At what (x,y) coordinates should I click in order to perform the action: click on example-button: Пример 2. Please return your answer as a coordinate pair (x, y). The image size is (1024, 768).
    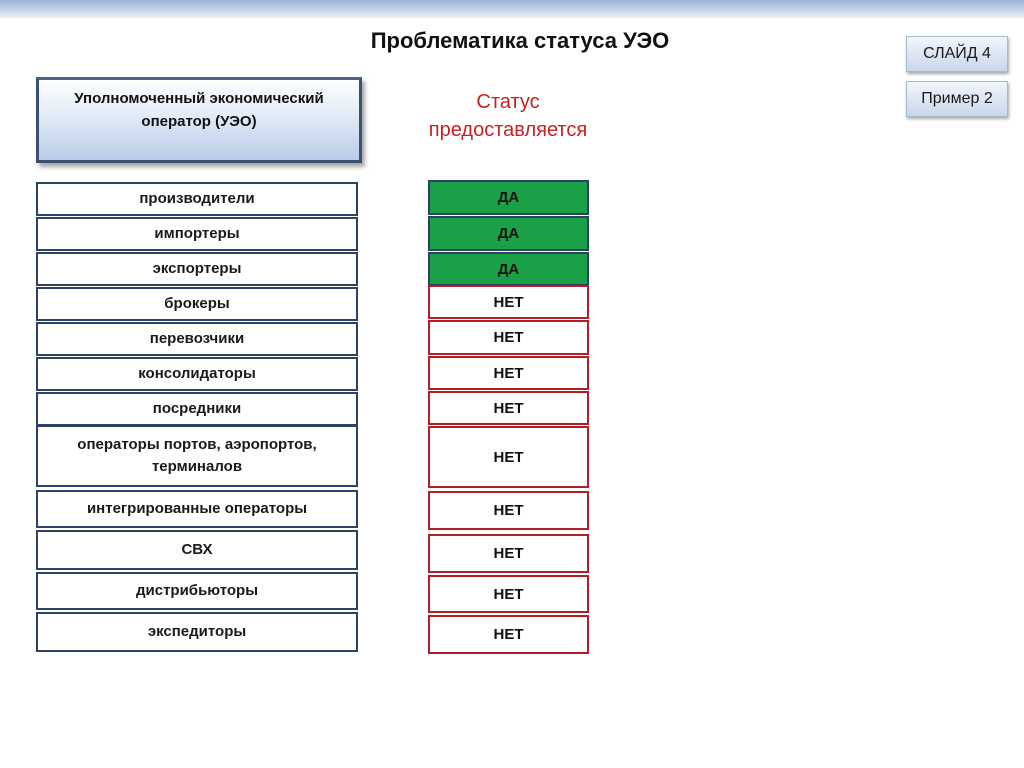
    Looking at the image, I should click on (957, 99).